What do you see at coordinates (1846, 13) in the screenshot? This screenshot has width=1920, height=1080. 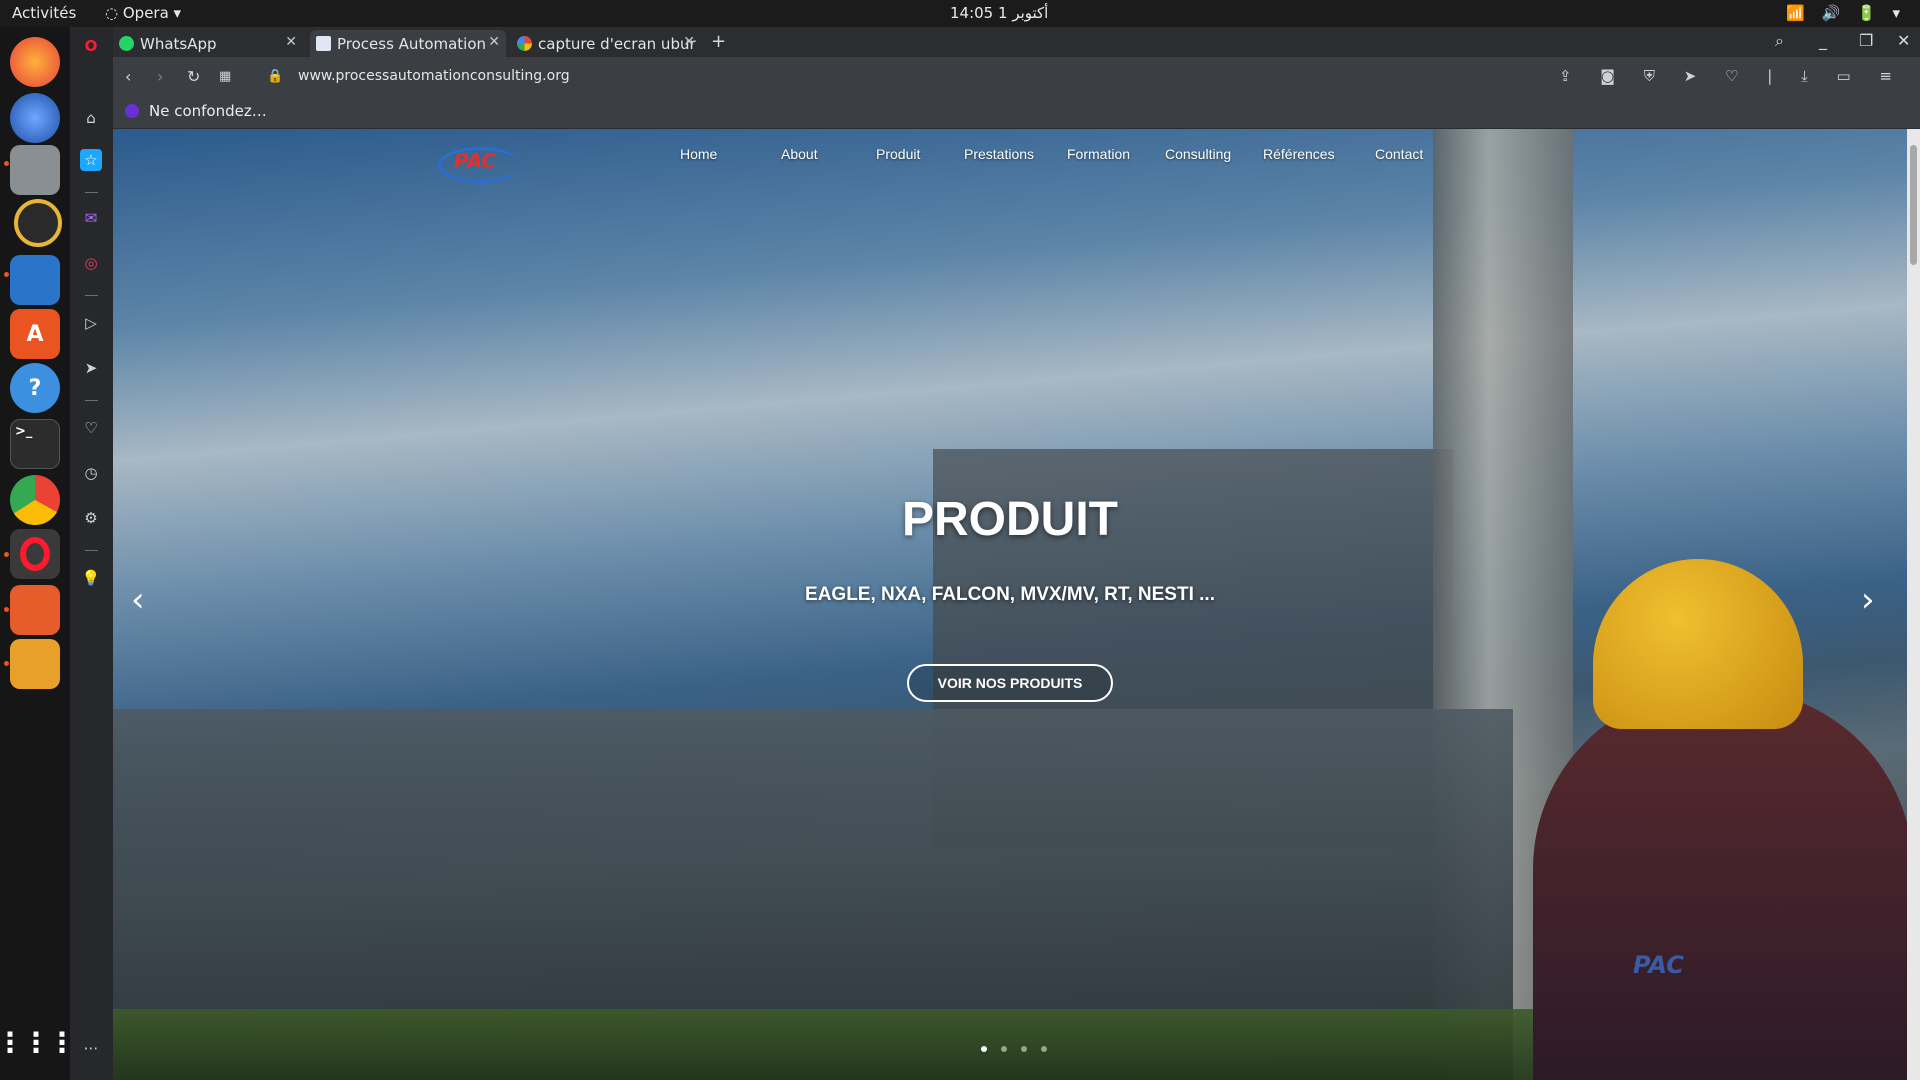 I see `system-tray: 📶 🔊 🔋 ▾` at bounding box center [1846, 13].